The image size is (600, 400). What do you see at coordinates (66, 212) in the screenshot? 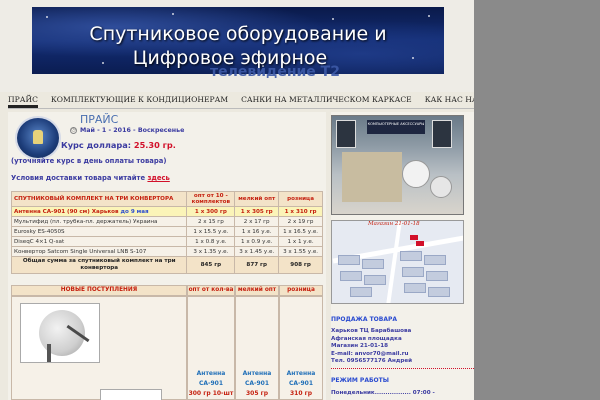
I see `product-name: Антенна CA-901 (90 см) Харьков` at bounding box center [66, 212].